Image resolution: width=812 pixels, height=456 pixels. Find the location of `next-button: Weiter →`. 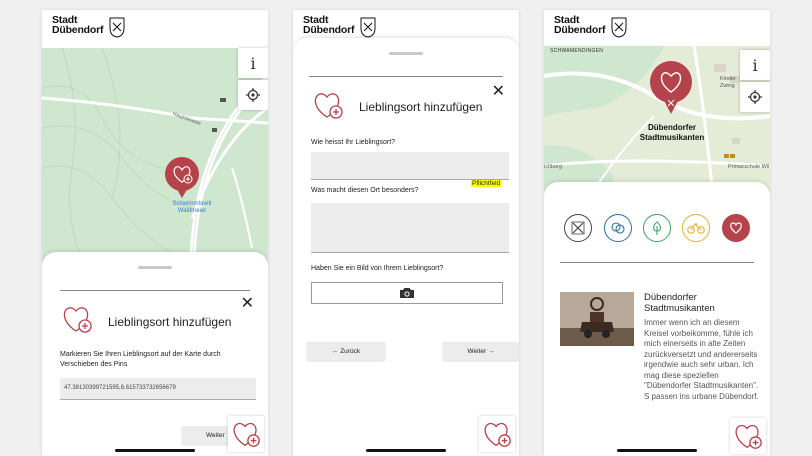

next-button: Weiter → is located at coordinates (481, 351).